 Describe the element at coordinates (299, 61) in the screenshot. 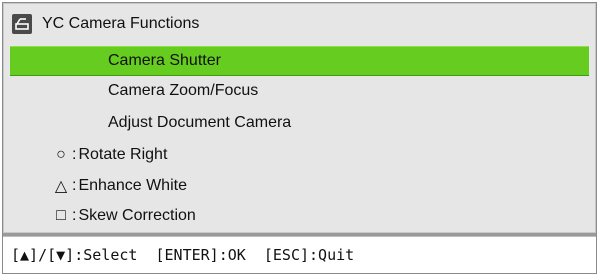

I see `menu-item-camera-shutter: Camera Shutter` at that location.